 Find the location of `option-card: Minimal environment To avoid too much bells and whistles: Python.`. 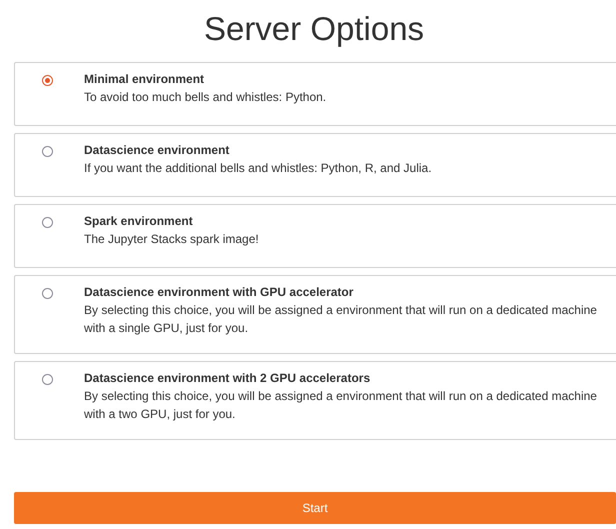

option-card: Minimal environment To avoid too much bells and whistles: Python. is located at coordinates (315, 94).